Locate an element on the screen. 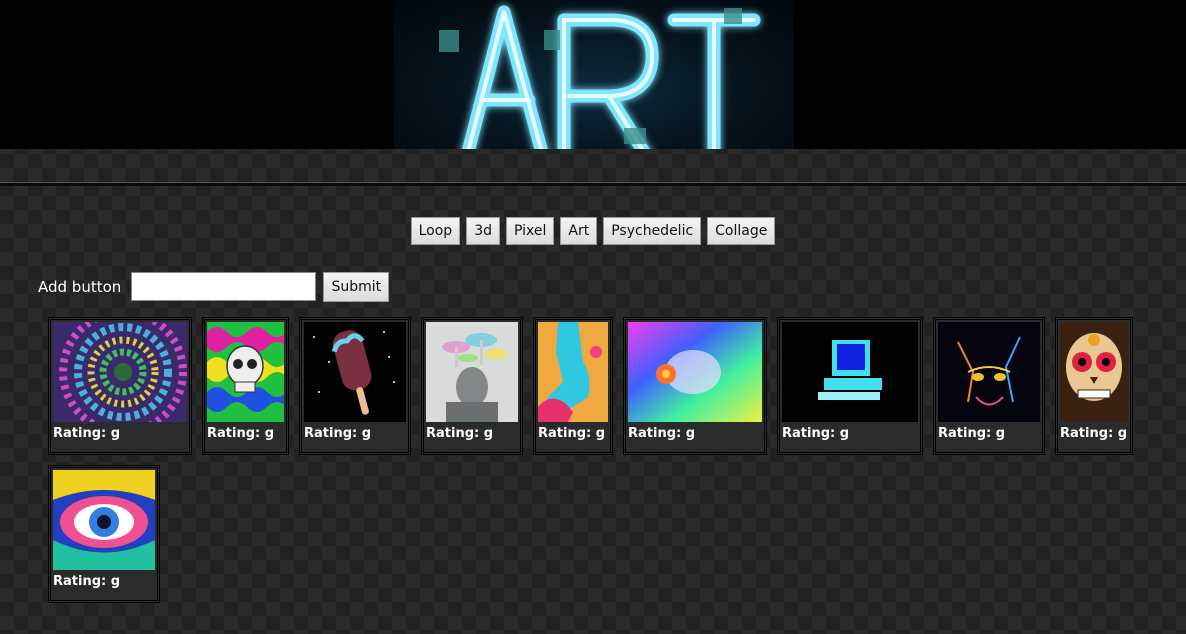  sugar-skull-image is located at coordinates (1094, 372).